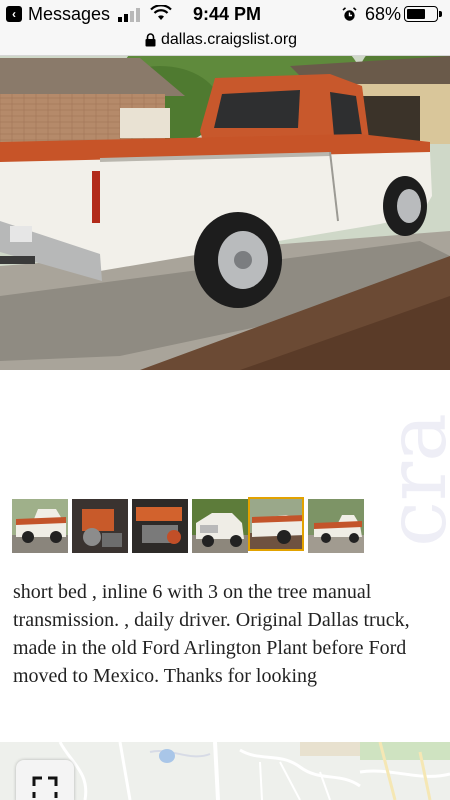 Image resolution: width=450 pixels, height=800 pixels. I want to click on battery-percentage: 68%, so click(383, 14).